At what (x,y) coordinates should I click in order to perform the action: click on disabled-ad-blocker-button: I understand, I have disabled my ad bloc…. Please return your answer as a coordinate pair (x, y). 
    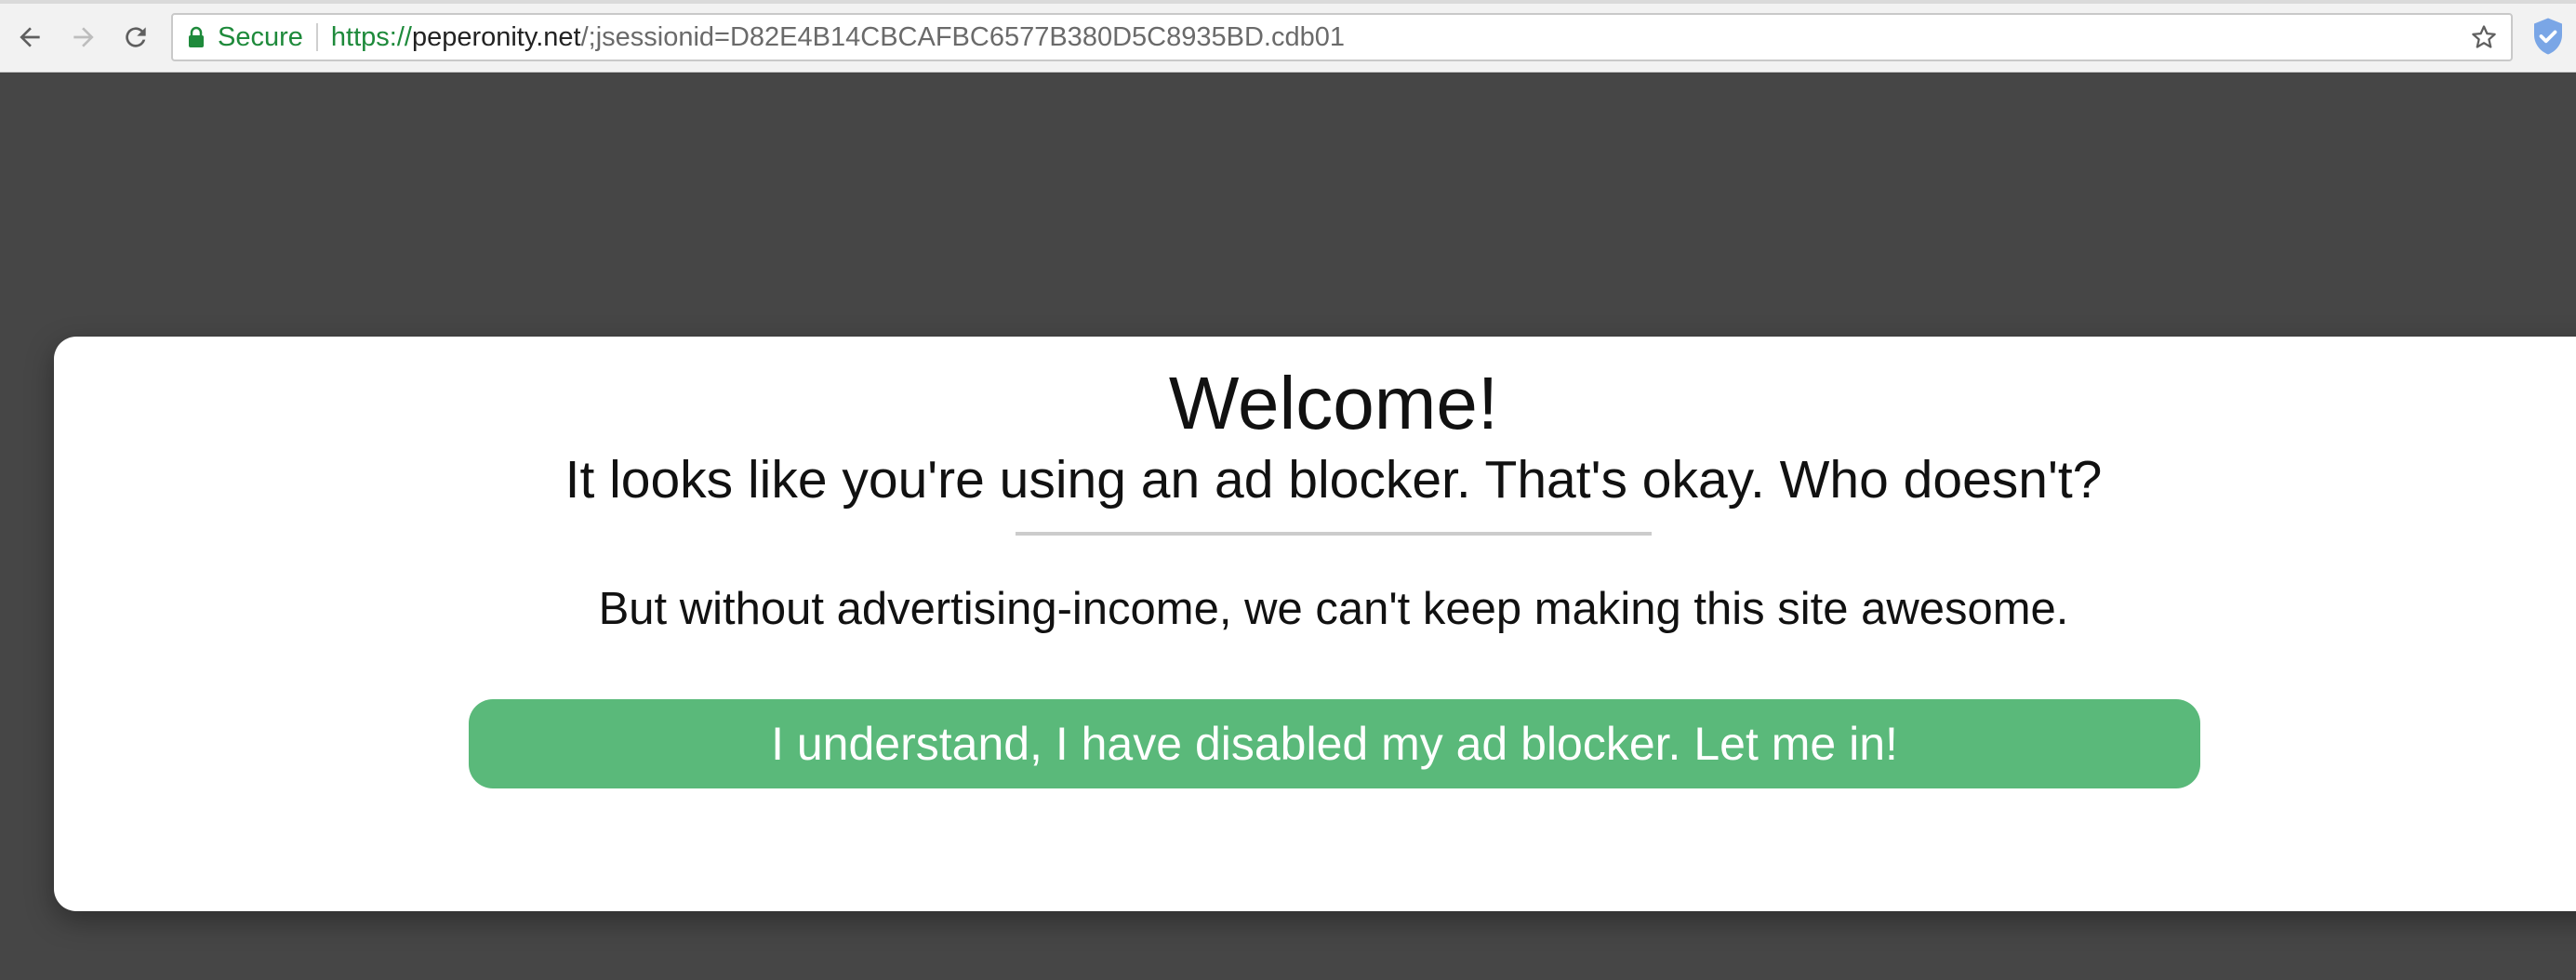
    Looking at the image, I should click on (1334, 744).